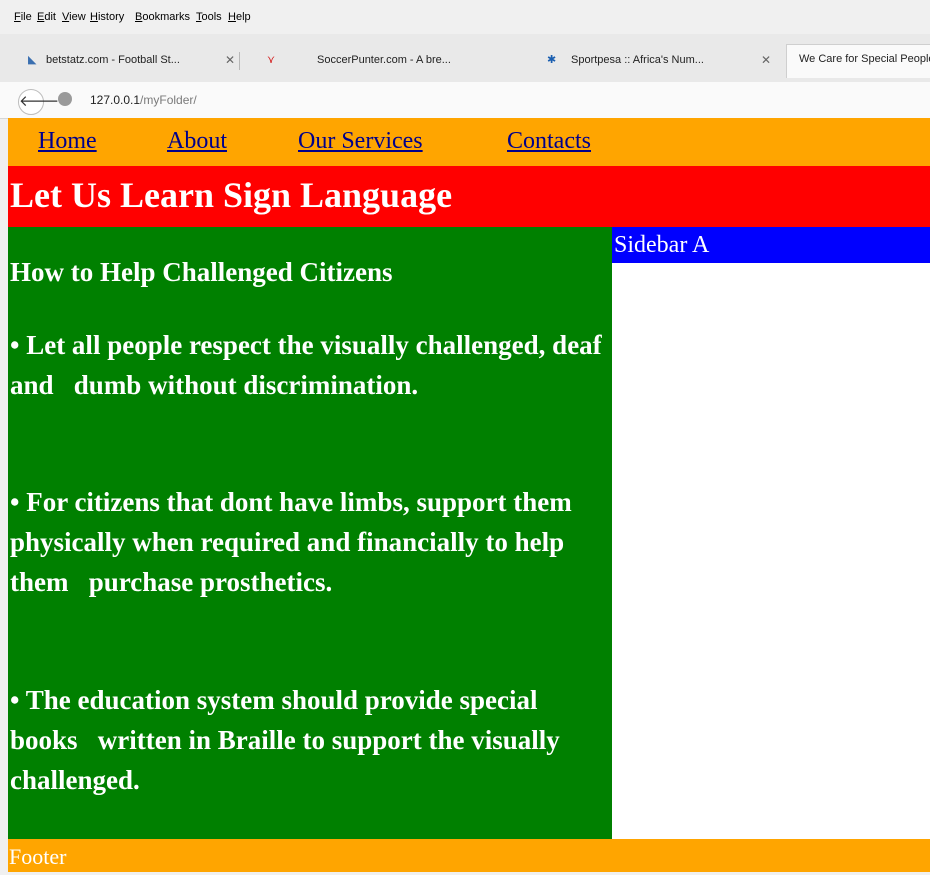 This screenshot has width=930, height=875. What do you see at coordinates (239, 61) in the screenshot?
I see `tab-separator` at bounding box center [239, 61].